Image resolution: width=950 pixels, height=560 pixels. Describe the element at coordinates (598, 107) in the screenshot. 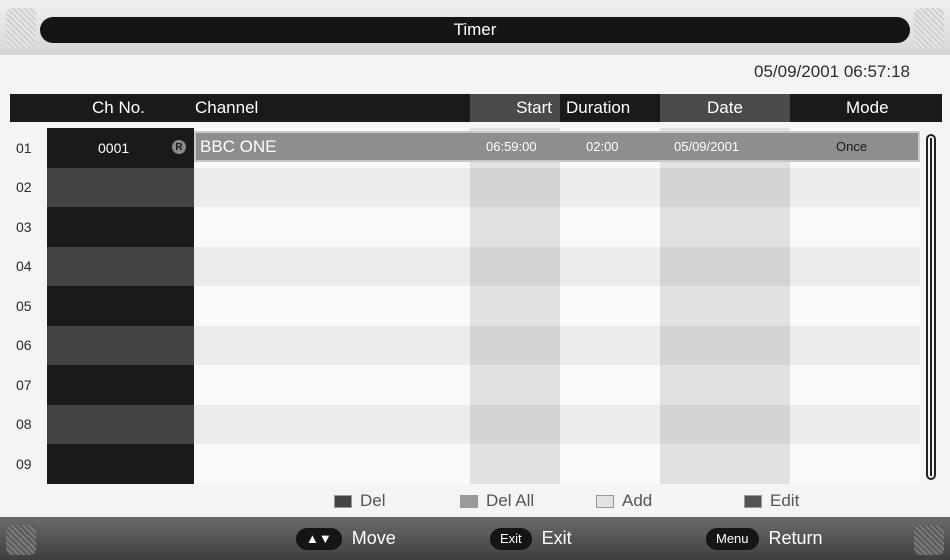

I see `col-header-duration: Duration` at that location.